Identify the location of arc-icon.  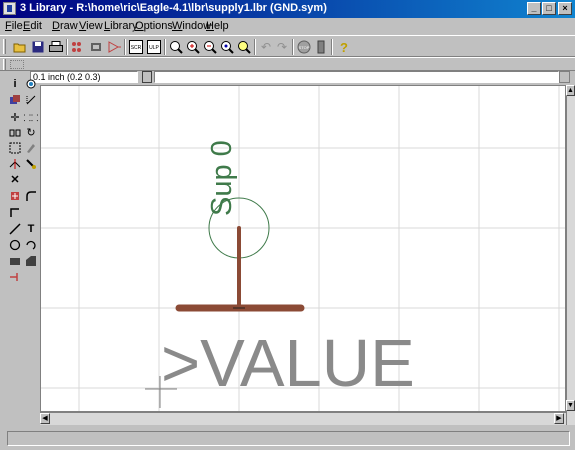
(31, 245).